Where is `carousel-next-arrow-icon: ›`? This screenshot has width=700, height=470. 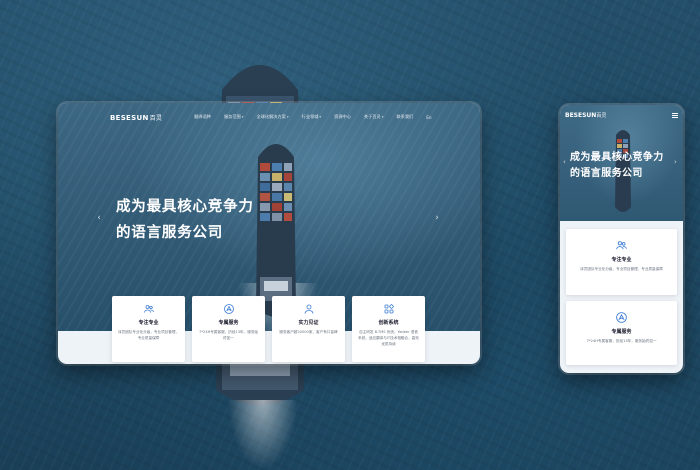 carousel-next-arrow-icon: › is located at coordinates (437, 218).